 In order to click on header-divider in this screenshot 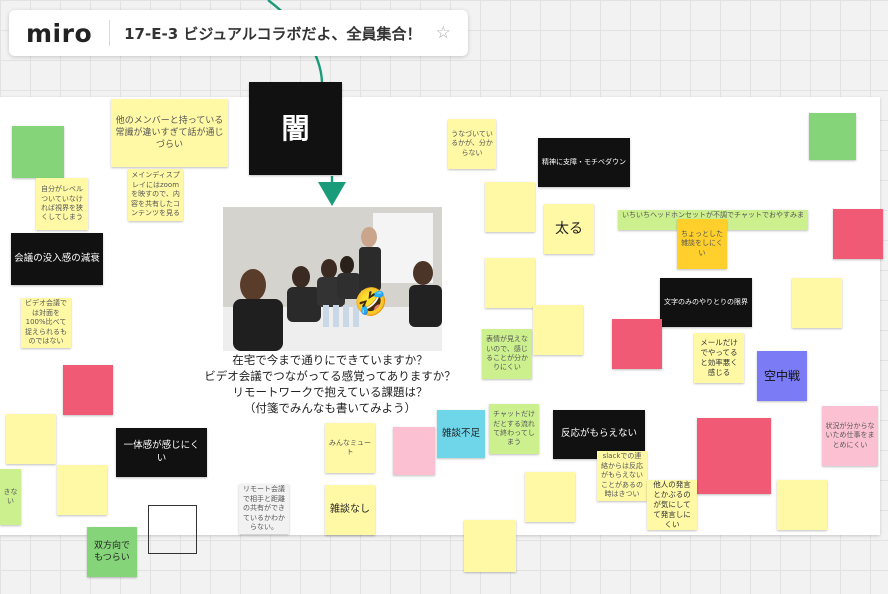, I will do `click(110, 33)`.